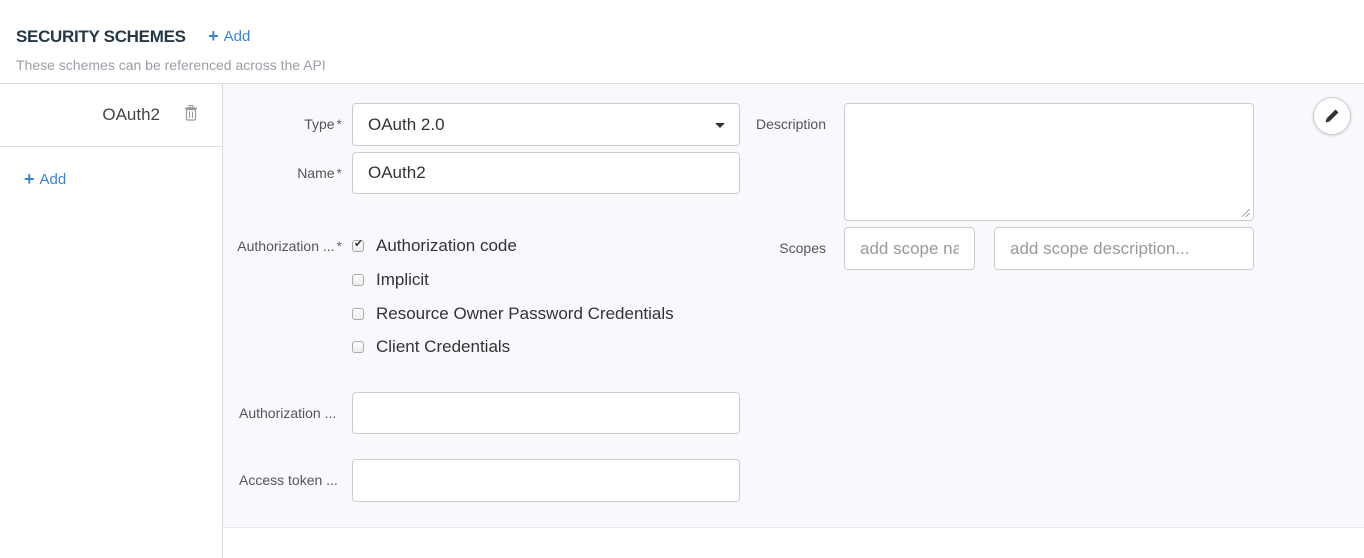 This screenshot has height=558, width=1364. Describe the element at coordinates (406, 124) in the screenshot. I see `type-select-value: OAuth 2.0` at that location.